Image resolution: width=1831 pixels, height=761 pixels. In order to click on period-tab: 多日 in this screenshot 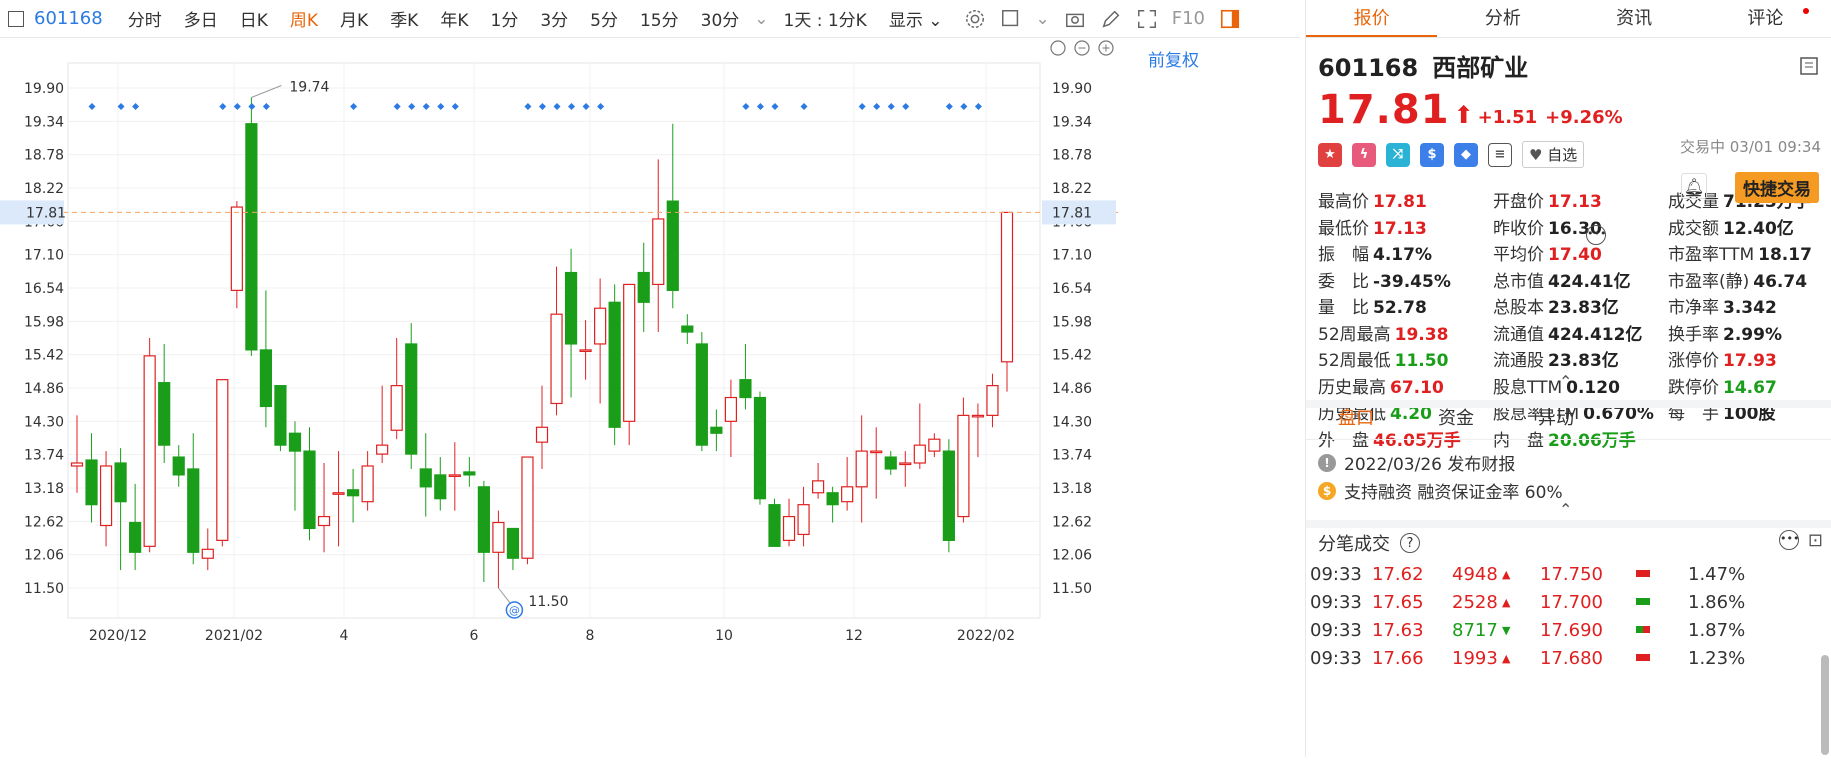, I will do `click(201, 18)`.